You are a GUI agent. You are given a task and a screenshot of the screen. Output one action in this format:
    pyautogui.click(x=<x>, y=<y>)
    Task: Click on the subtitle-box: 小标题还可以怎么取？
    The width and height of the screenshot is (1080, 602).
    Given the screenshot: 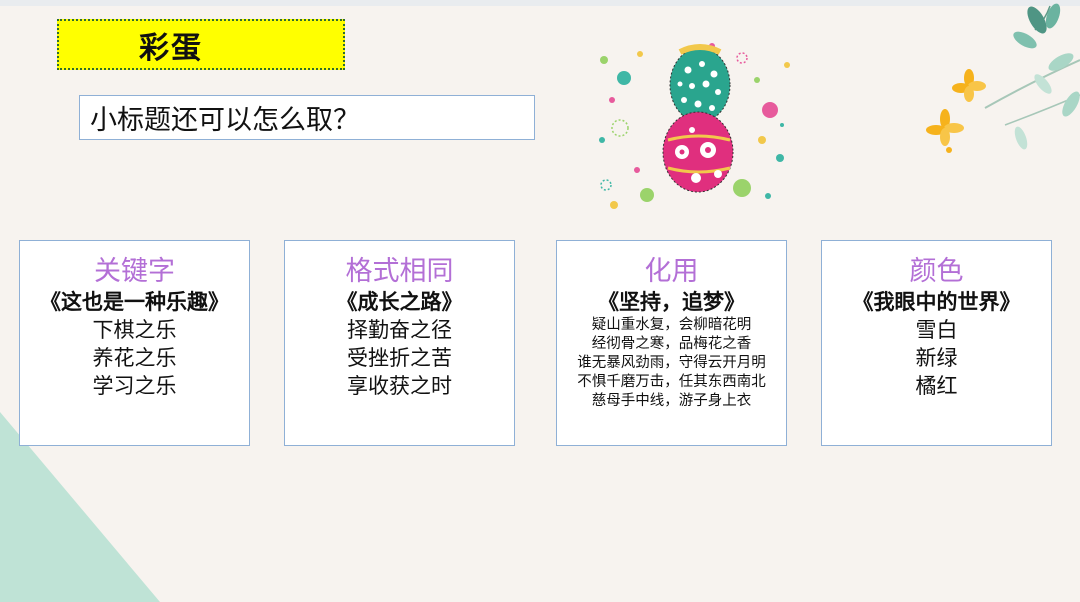 What is the action you would take?
    pyautogui.click(x=307, y=117)
    